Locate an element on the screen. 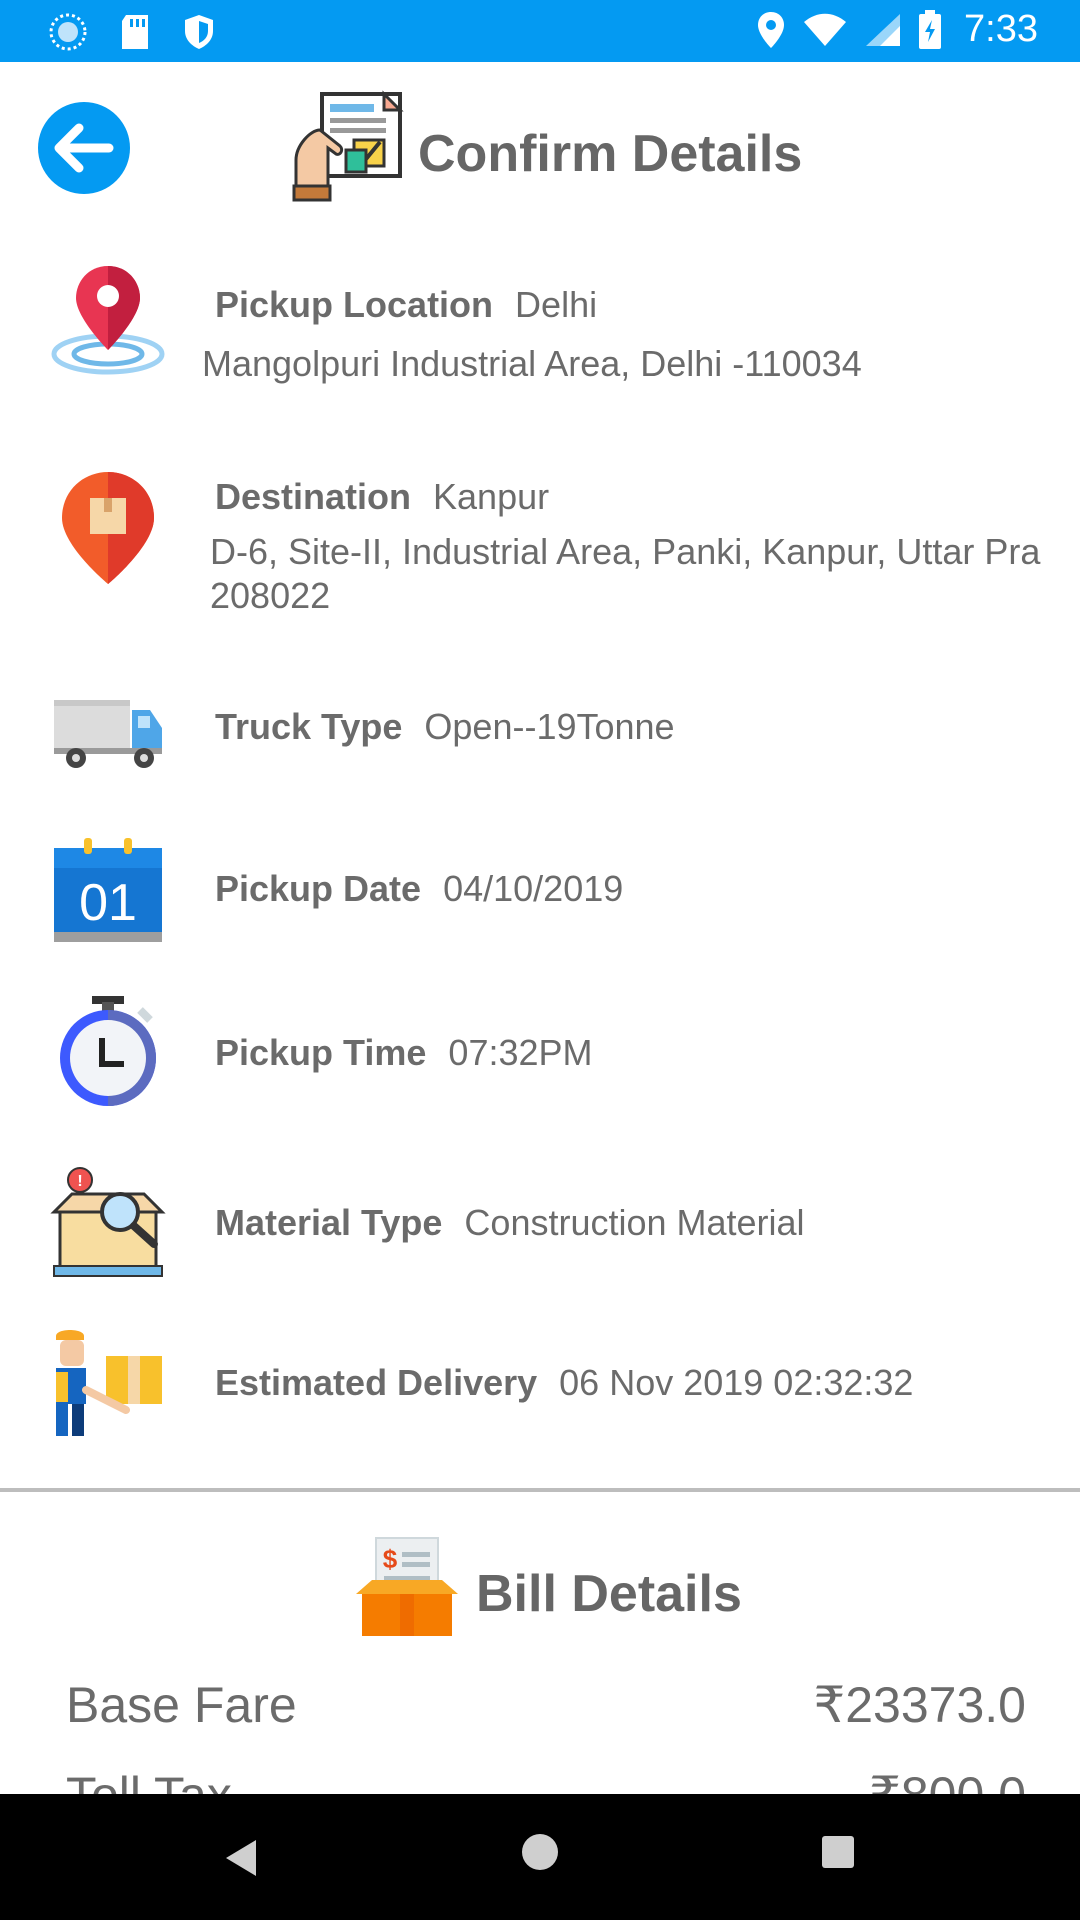  pickup-location-value: Delhi is located at coordinates (556, 304).